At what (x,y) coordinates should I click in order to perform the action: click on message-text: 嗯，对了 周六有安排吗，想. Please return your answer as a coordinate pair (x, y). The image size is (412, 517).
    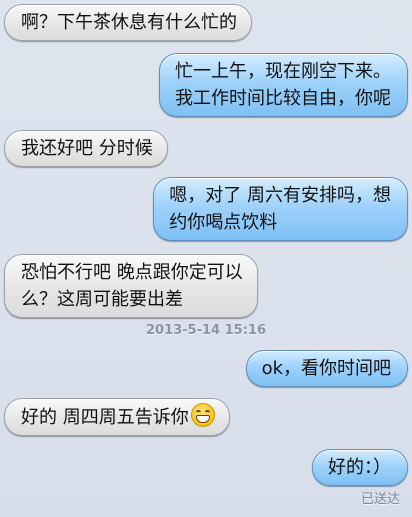
    Looking at the image, I should click on (280, 195).